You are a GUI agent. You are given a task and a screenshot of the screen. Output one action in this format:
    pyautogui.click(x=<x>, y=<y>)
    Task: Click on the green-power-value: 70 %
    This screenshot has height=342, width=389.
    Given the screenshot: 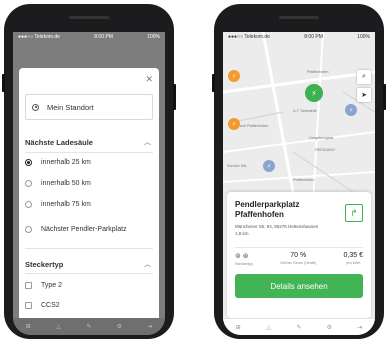 What is the action you would take?
    pyautogui.click(x=298, y=255)
    